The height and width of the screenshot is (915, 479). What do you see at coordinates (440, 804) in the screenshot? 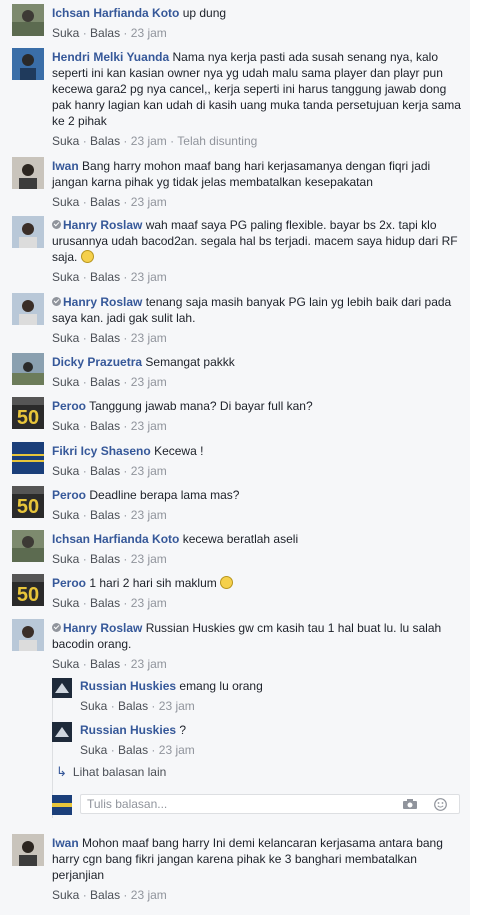
I see `emoji-icon` at bounding box center [440, 804].